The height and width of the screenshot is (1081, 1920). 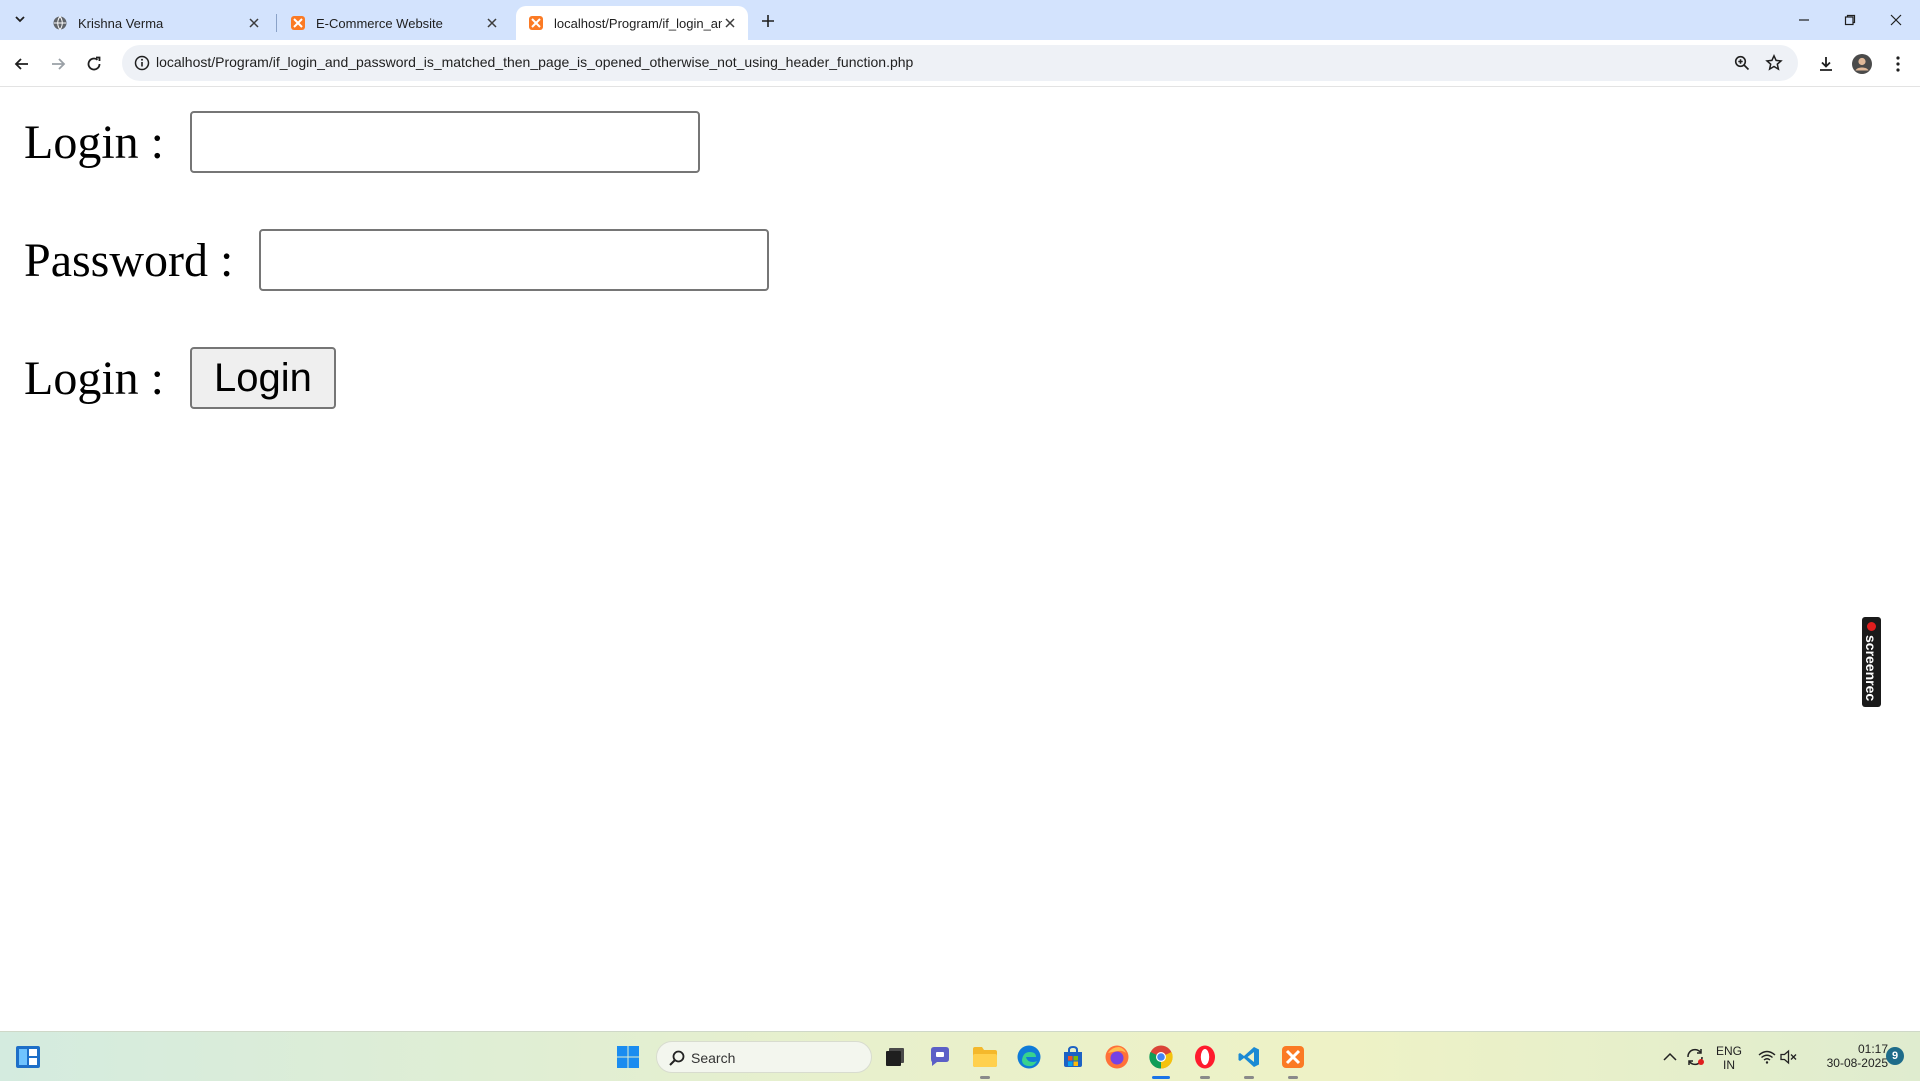 I want to click on reload-icon, so click(x=94, y=63).